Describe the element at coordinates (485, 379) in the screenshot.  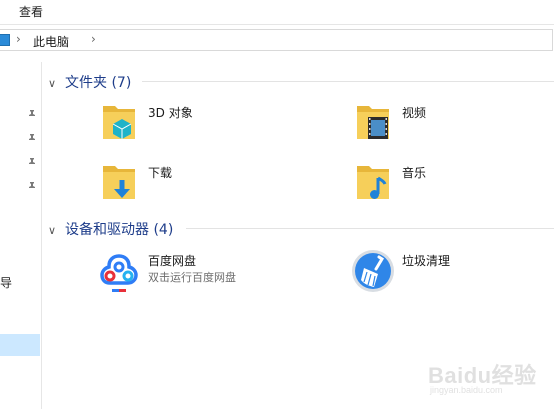
I see `baidu-jingyan-watermark: Baidu经验 jingyan.baidu.com` at that location.